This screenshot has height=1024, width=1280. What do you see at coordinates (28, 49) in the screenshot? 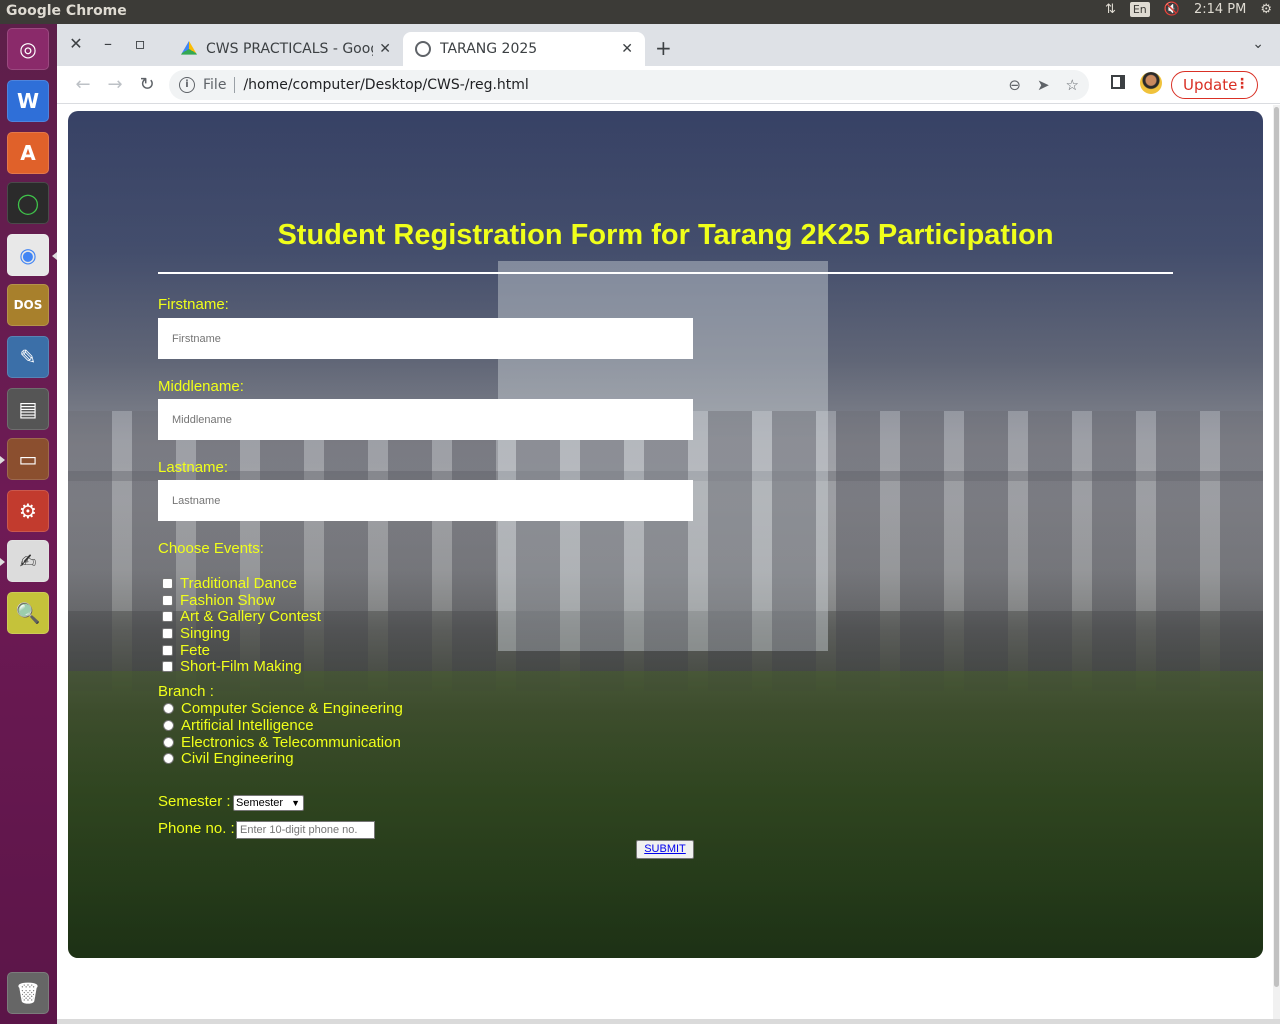
I see `ubuntu-dash-icon: ◎` at bounding box center [28, 49].